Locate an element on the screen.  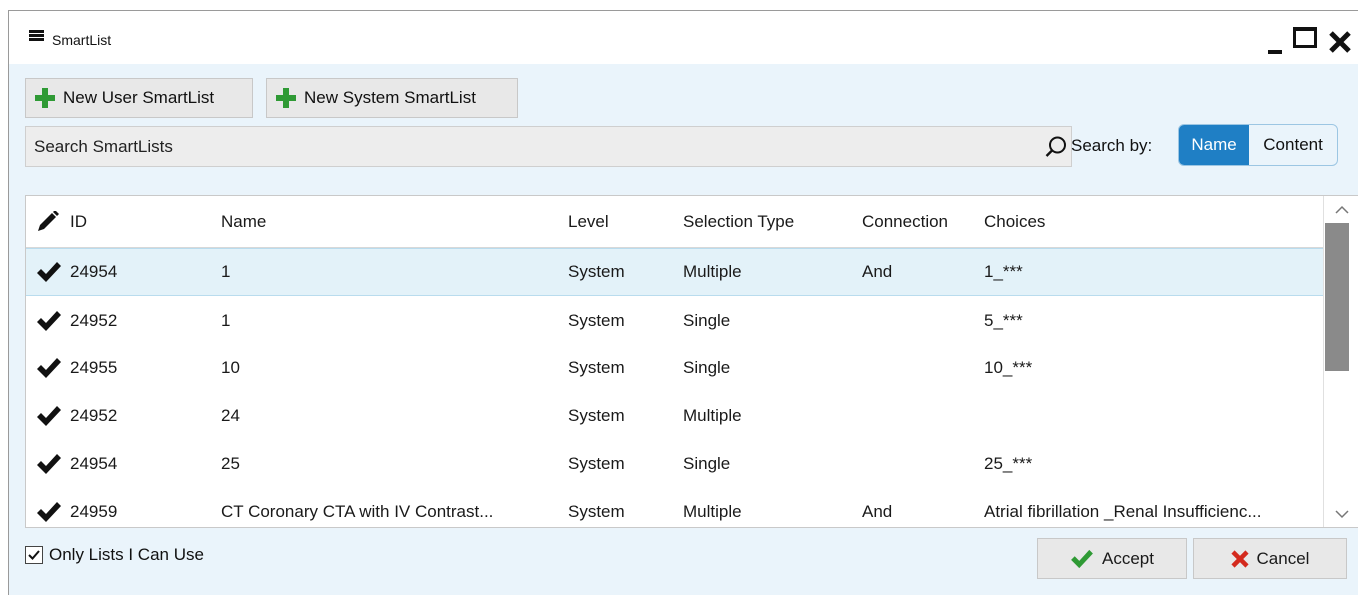
scroll-down-button is located at coordinates (1341, 514).